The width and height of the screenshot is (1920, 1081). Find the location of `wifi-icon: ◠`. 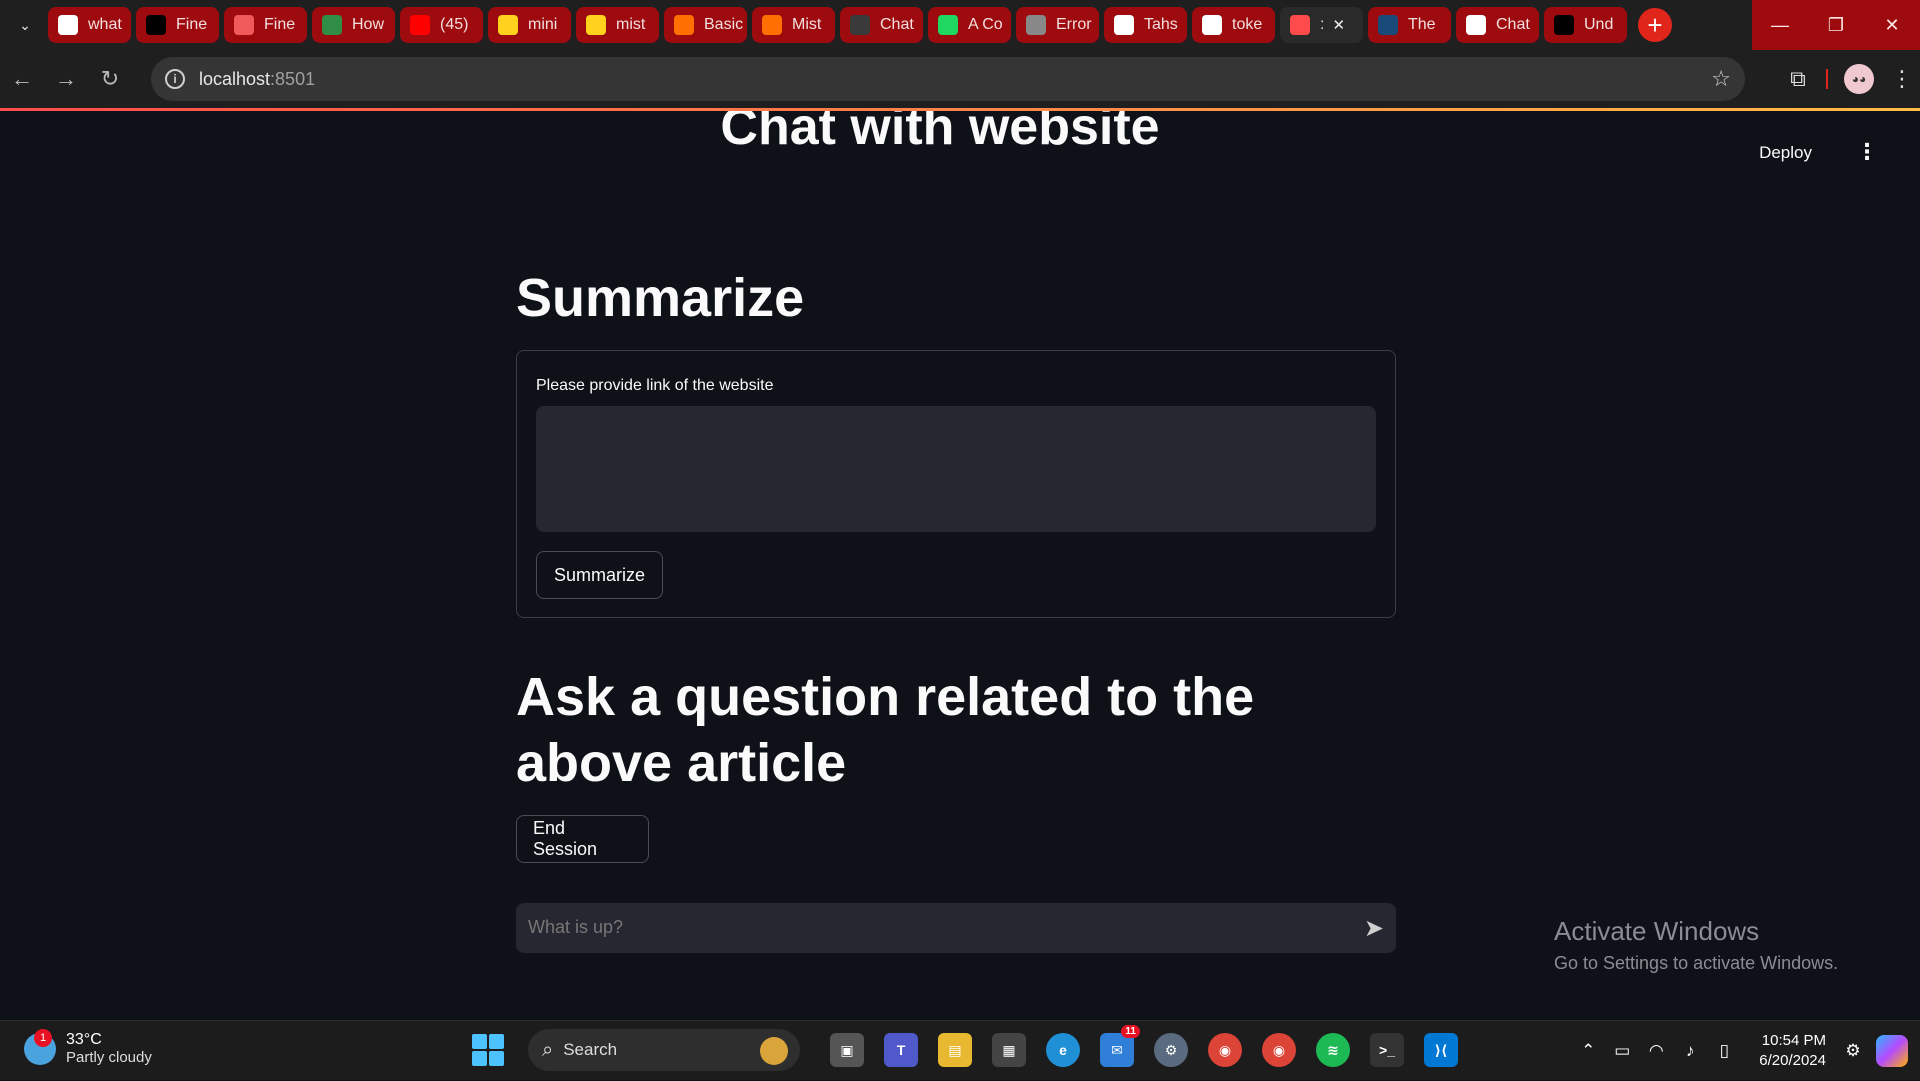

wifi-icon: ◠ is located at coordinates (1656, 1051).